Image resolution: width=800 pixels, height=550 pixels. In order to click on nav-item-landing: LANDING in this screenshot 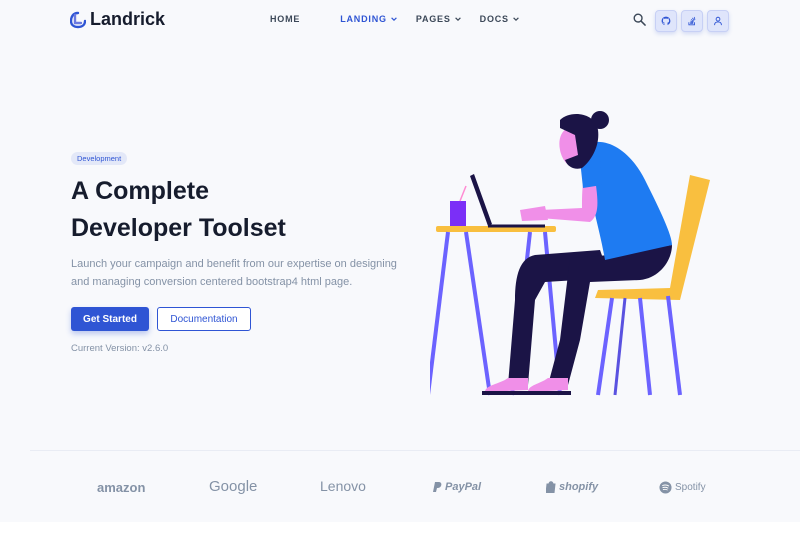, I will do `click(369, 19)`.